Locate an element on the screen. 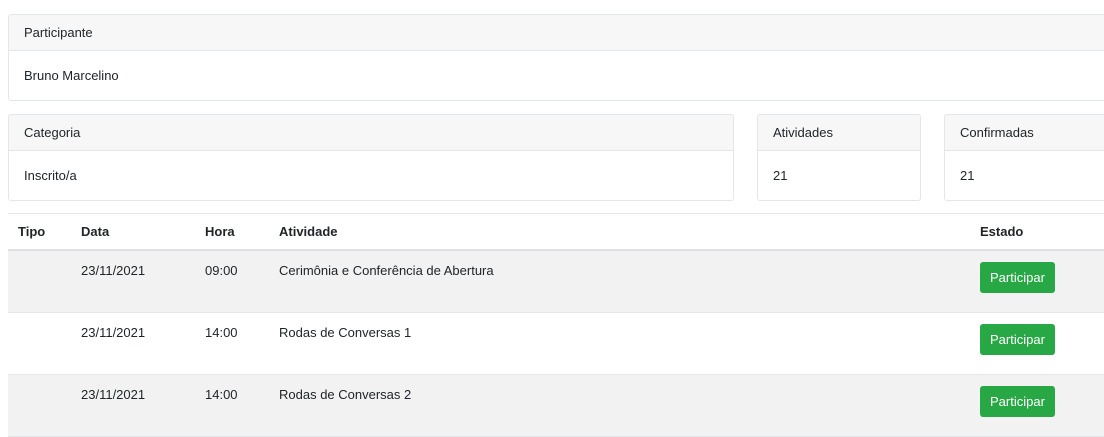 The width and height of the screenshot is (1104, 437). category-header: Categoria is located at coordinates (371, 133).